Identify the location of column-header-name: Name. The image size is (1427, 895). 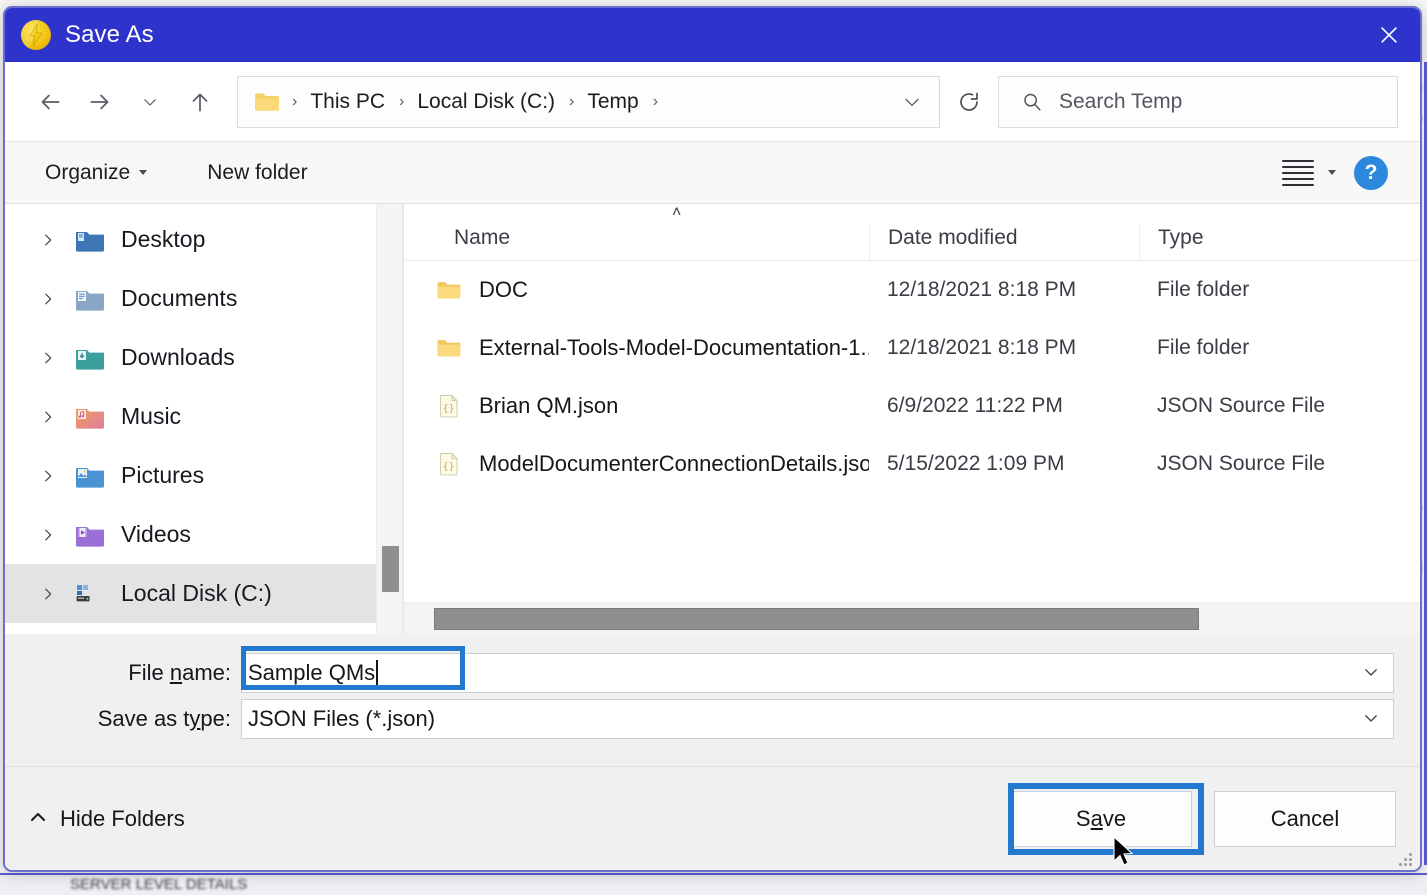
(636, 243).